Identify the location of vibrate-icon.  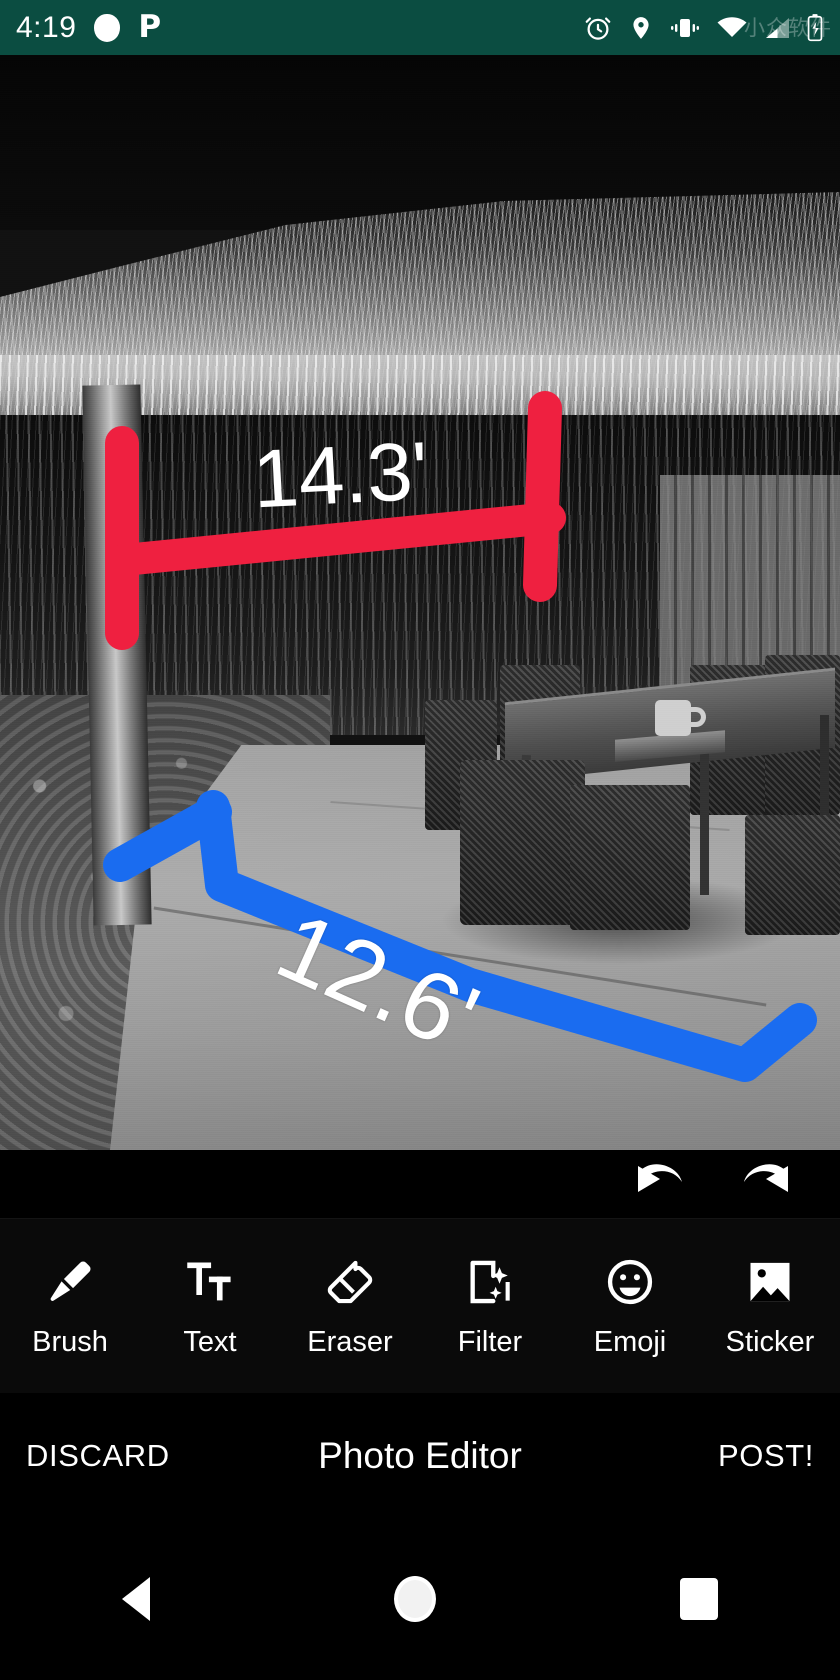
(685, 28).